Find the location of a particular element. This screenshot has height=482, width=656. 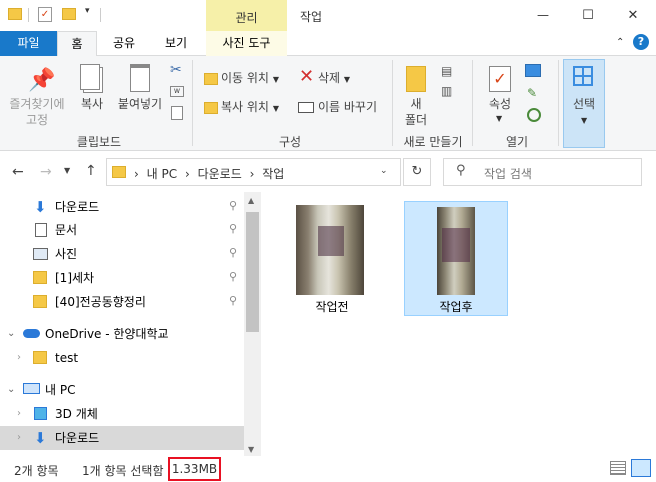

nav-quick-folder: [40]전공동향정리 ⚲ is located at coordinates (122, 302).